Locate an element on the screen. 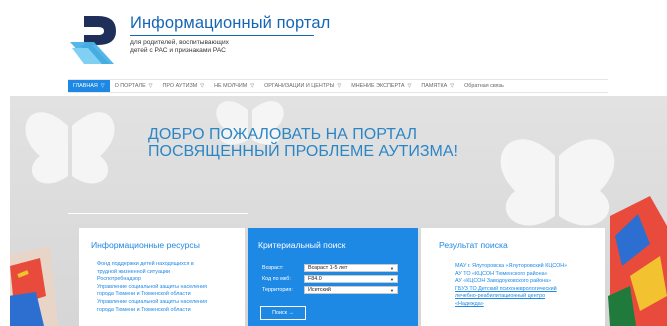  nav-item-label: Обратная связь is located at coordinates (484, 86).